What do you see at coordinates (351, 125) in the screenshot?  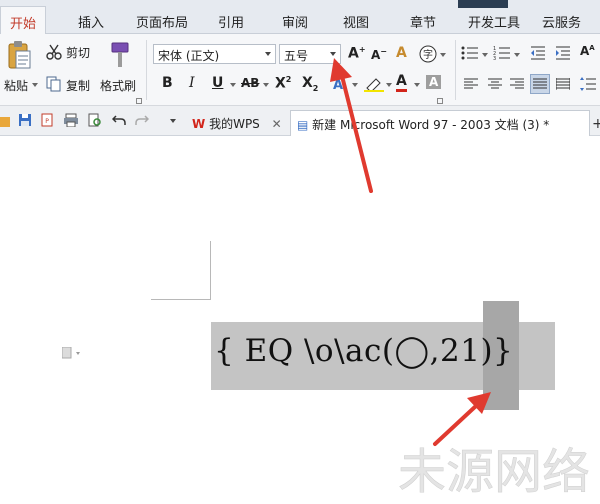 I see `arrow-to-font-size` at bounding box center [351, 125].